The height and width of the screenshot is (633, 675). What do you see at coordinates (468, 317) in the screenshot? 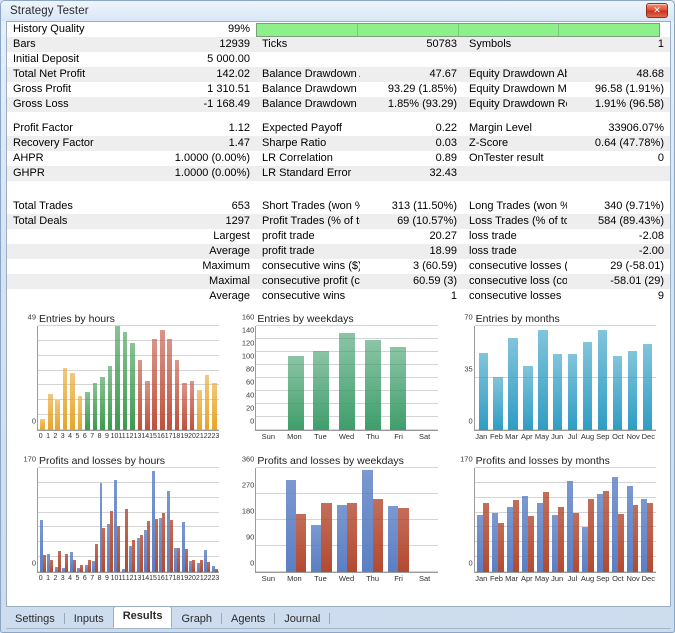
I see `y-axis-tick: 70` at bounding box center [468, 317].